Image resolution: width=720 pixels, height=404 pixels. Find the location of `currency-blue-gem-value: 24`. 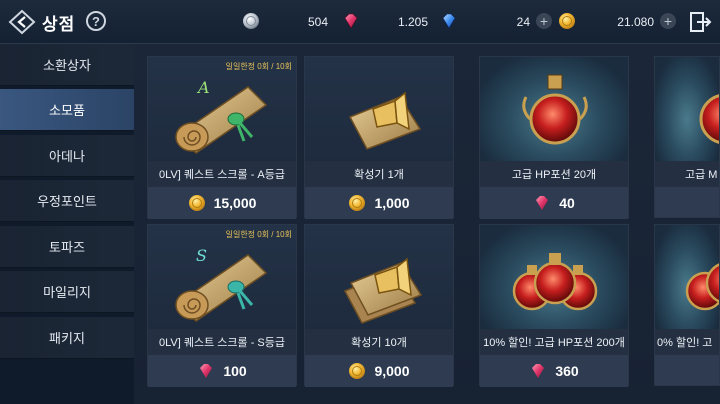

currency-blue-gem-value: 24 is located at coordinates (523, 22).